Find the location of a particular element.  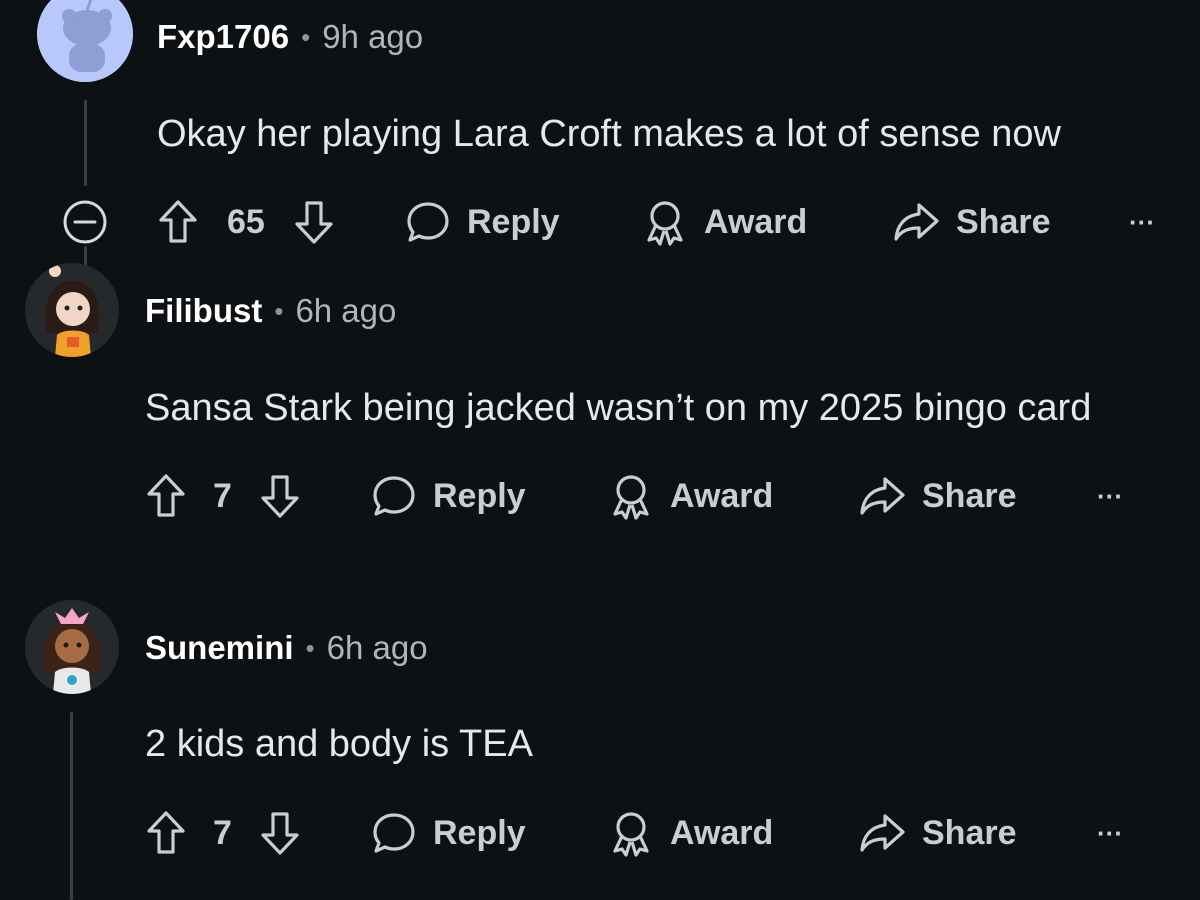

comment-meta: Fxp1706 • 9h ago is located at coordinates (290, 37).